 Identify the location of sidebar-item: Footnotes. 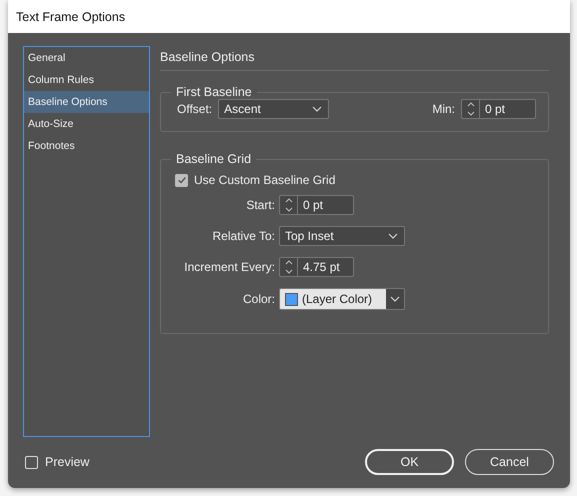
(86, 146).